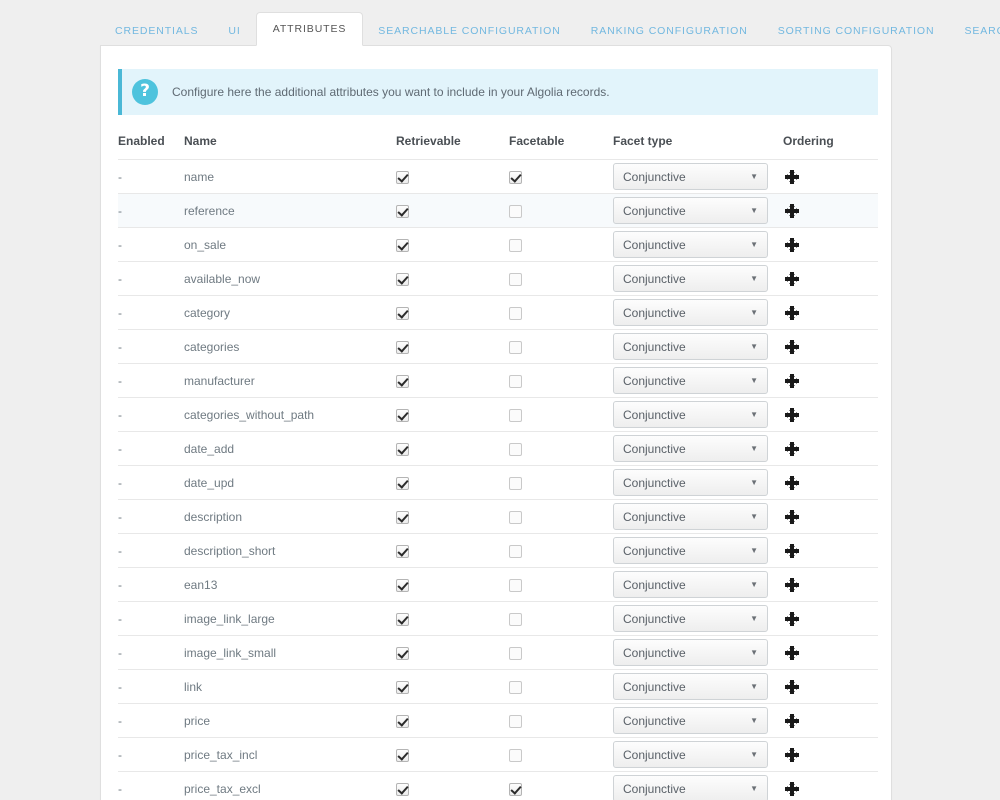 The width and height of the screenshot is (1000, 800). What do you see at coordinates (498, 686) in the screenshot?
I see `table-row: - link Conjunctive ▼` at bounding box center [498, 686].